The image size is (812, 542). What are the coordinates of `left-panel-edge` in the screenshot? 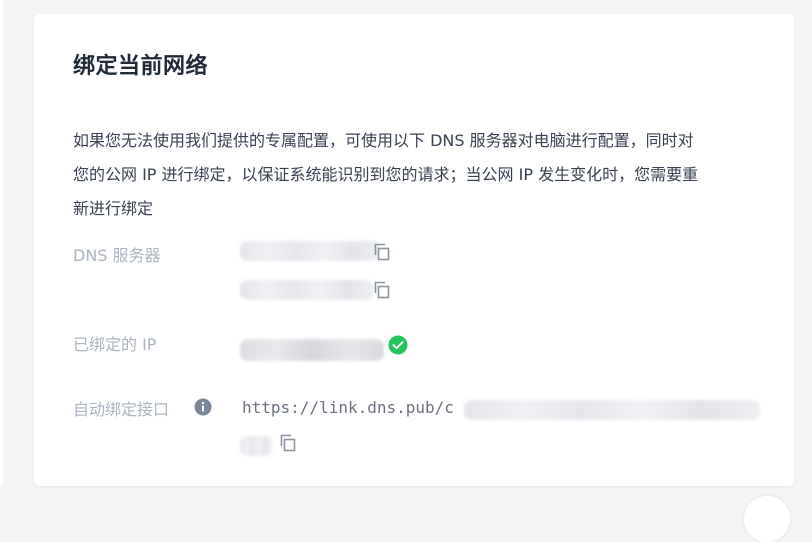 It's located at (1, 243).